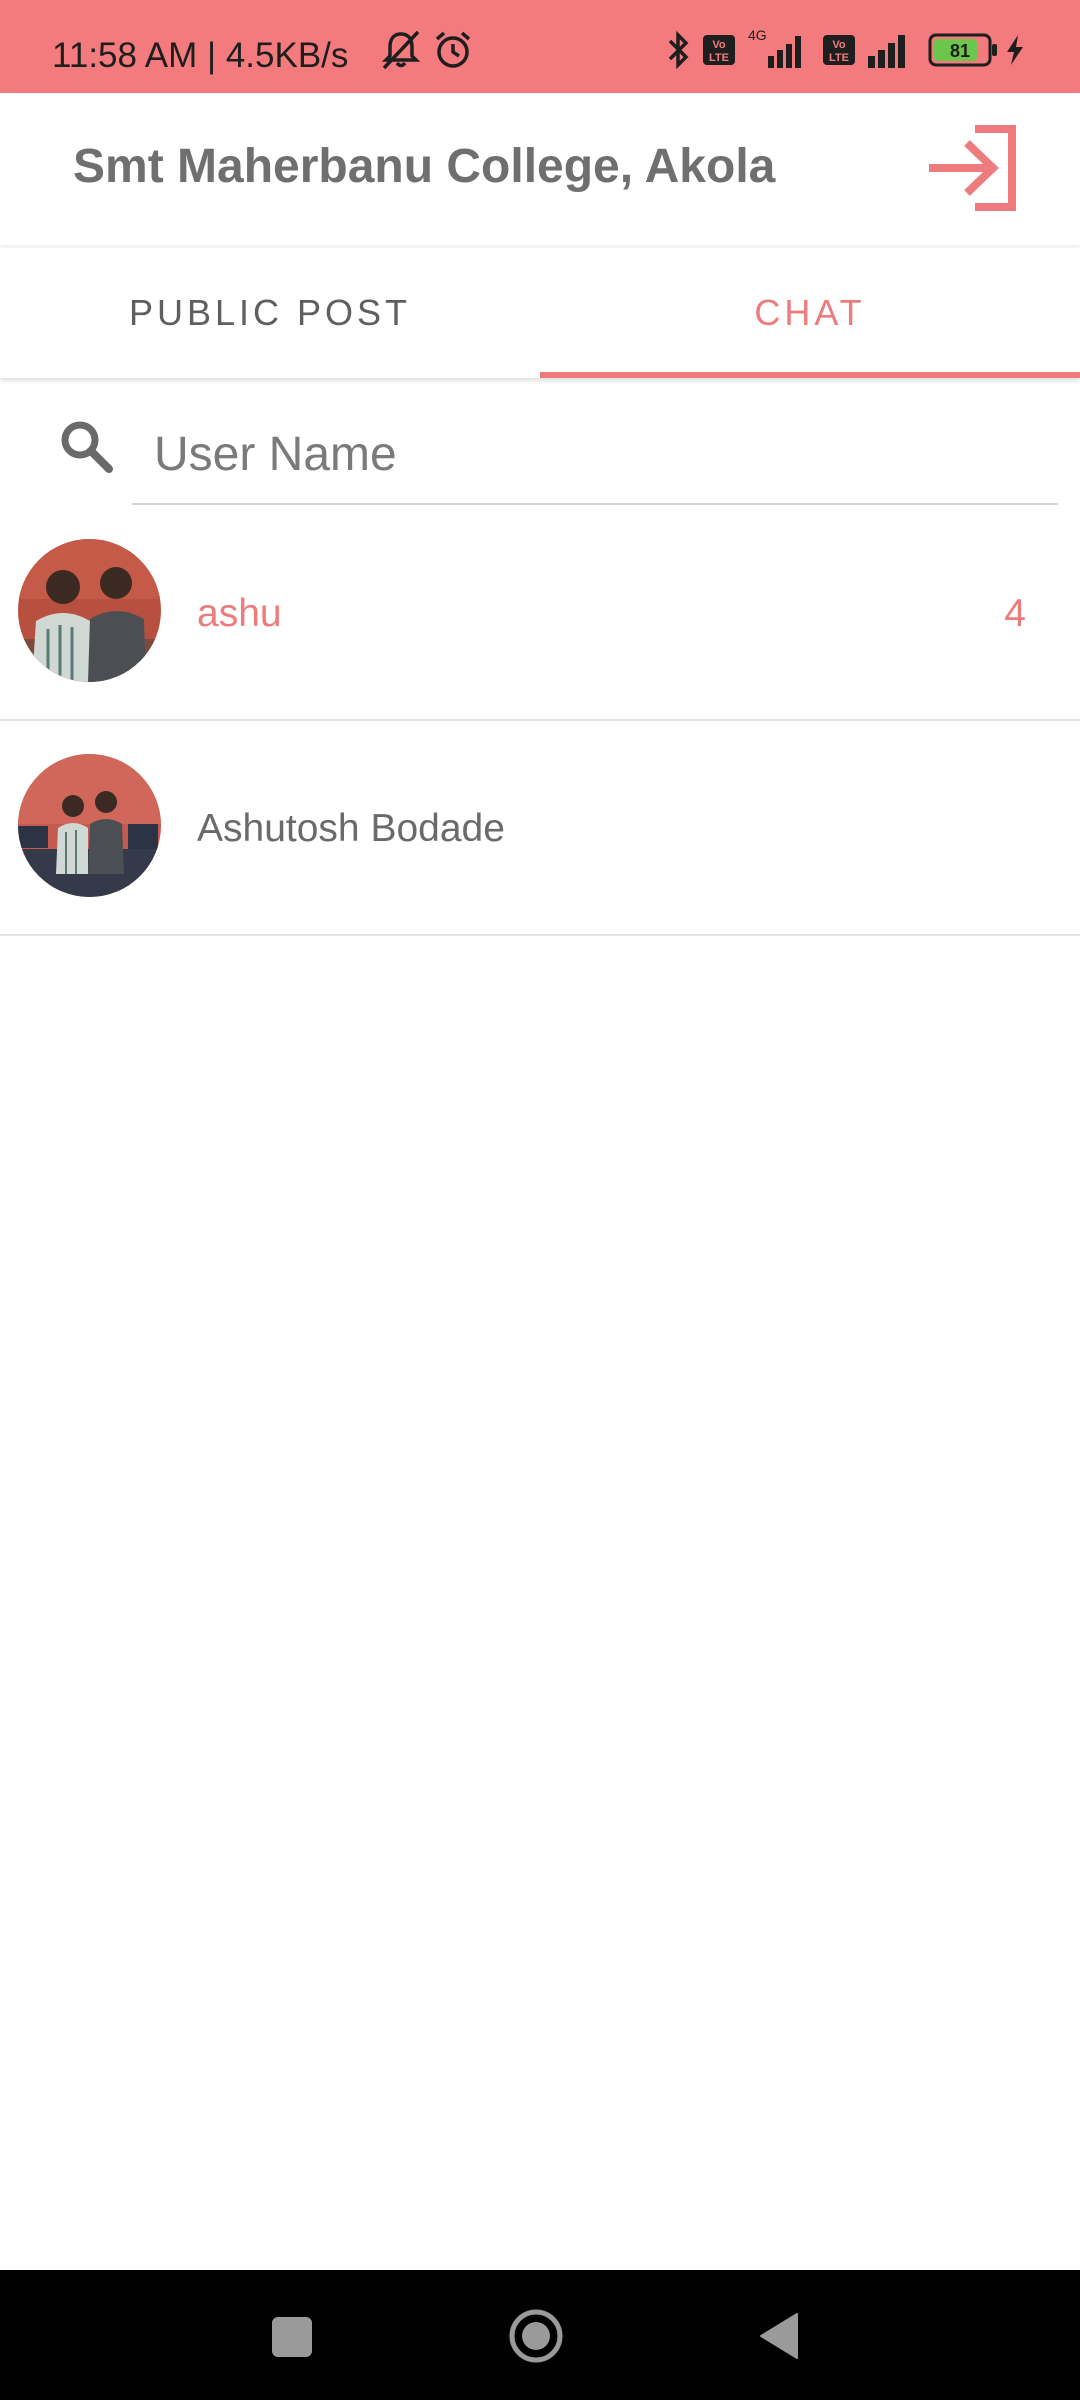 The image size is (1080, 2400). Describe the element at coordinates (540, 614) in the screenshot. I see `list-item: ashu 4` at that location.